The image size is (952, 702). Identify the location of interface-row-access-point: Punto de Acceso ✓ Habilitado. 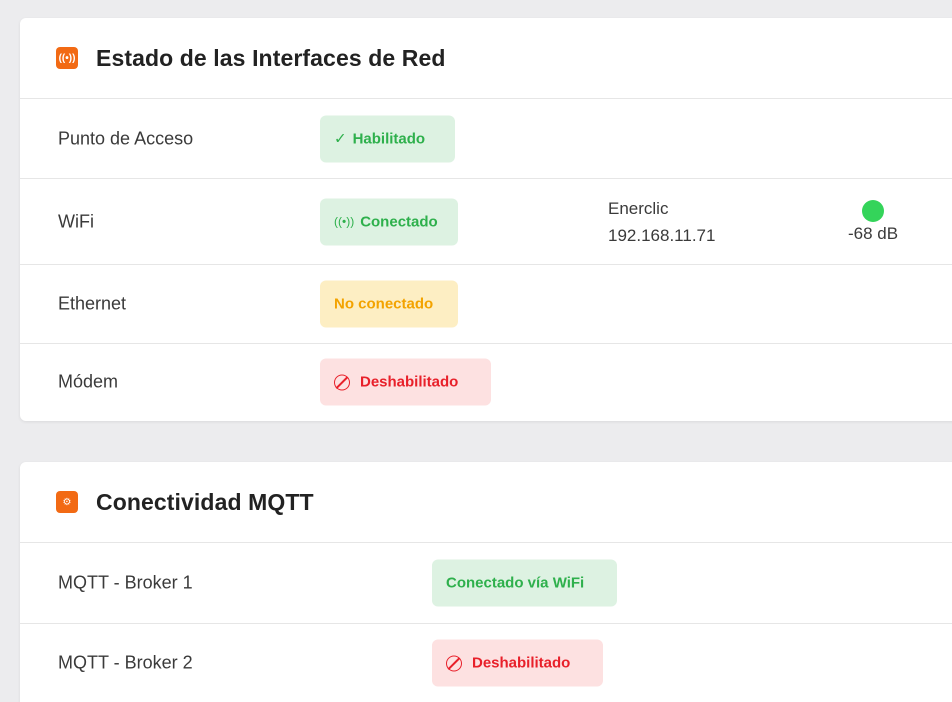
(486, 139).